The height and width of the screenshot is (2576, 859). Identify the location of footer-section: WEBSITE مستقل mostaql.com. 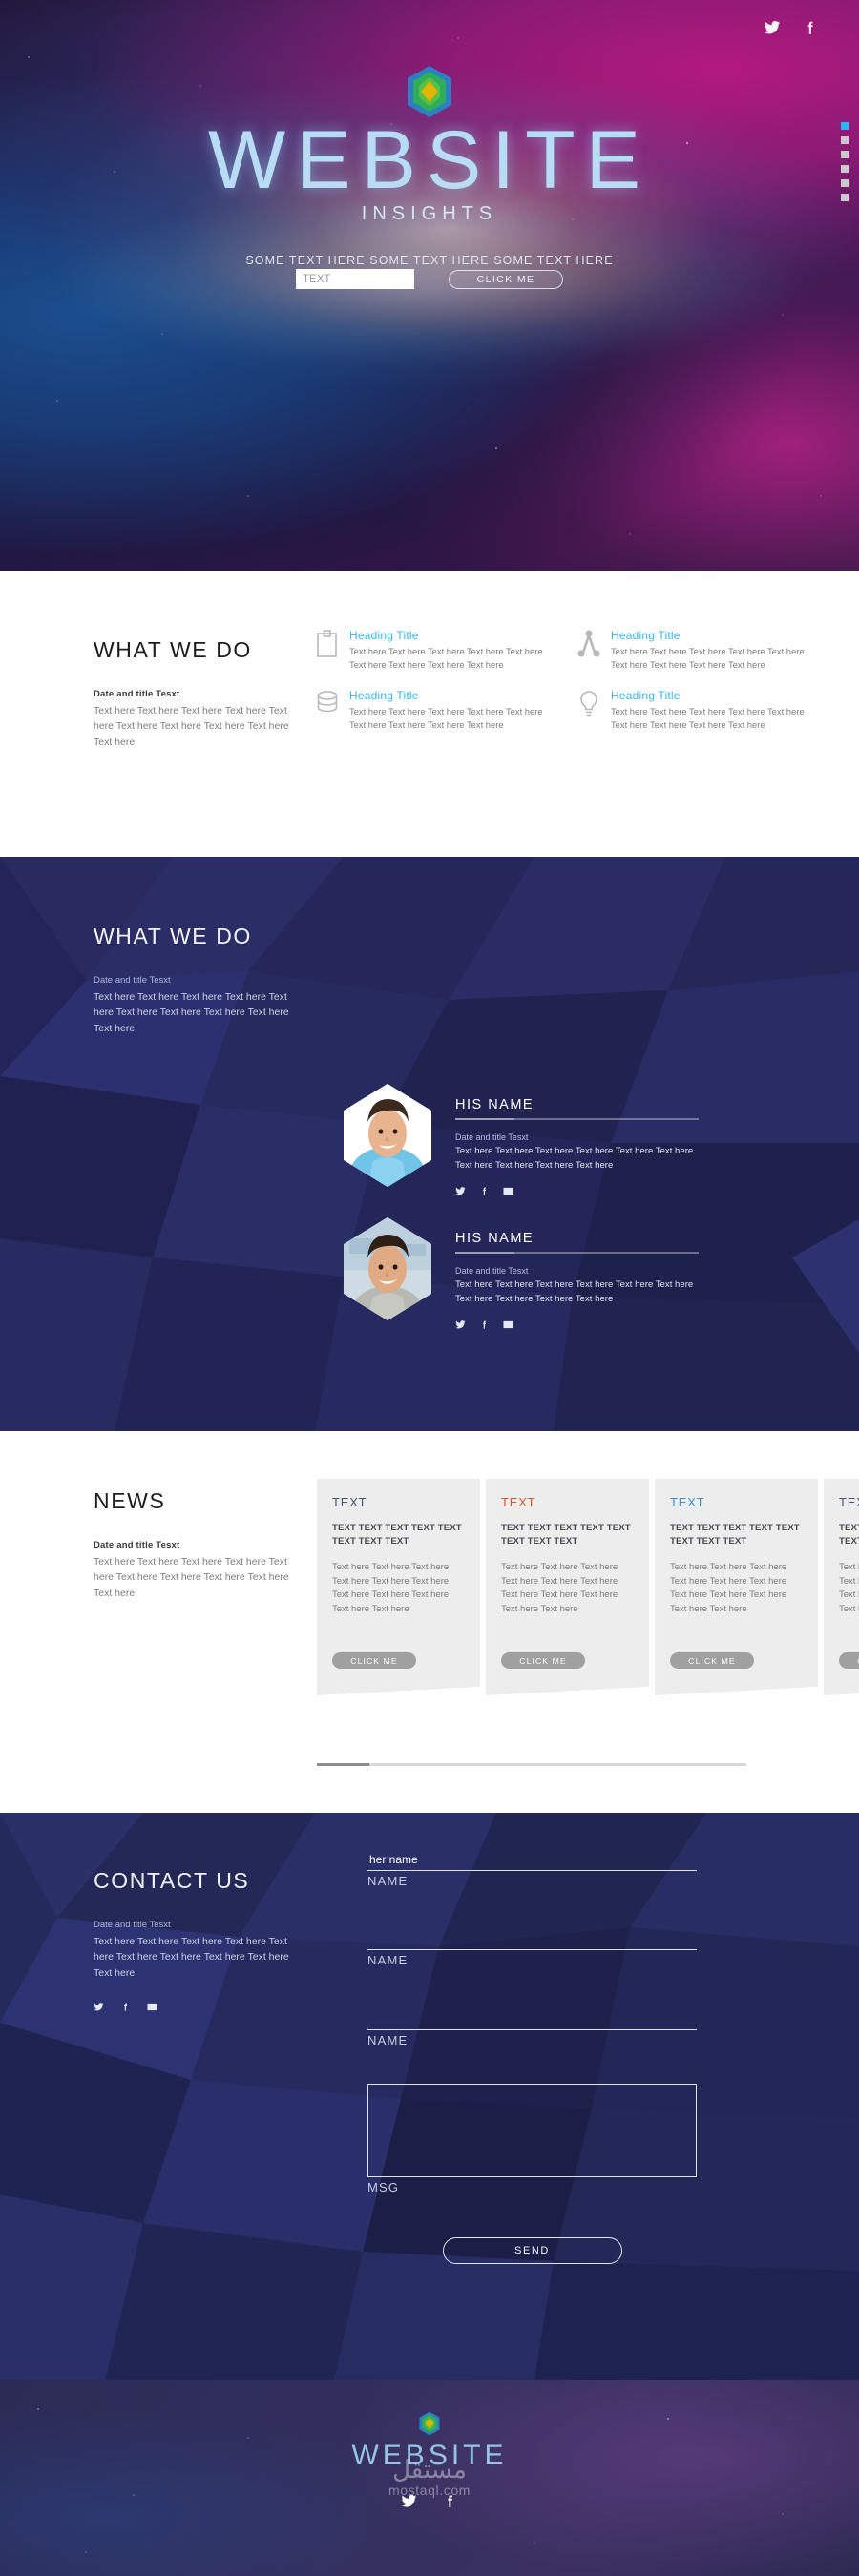
(429, 2478).